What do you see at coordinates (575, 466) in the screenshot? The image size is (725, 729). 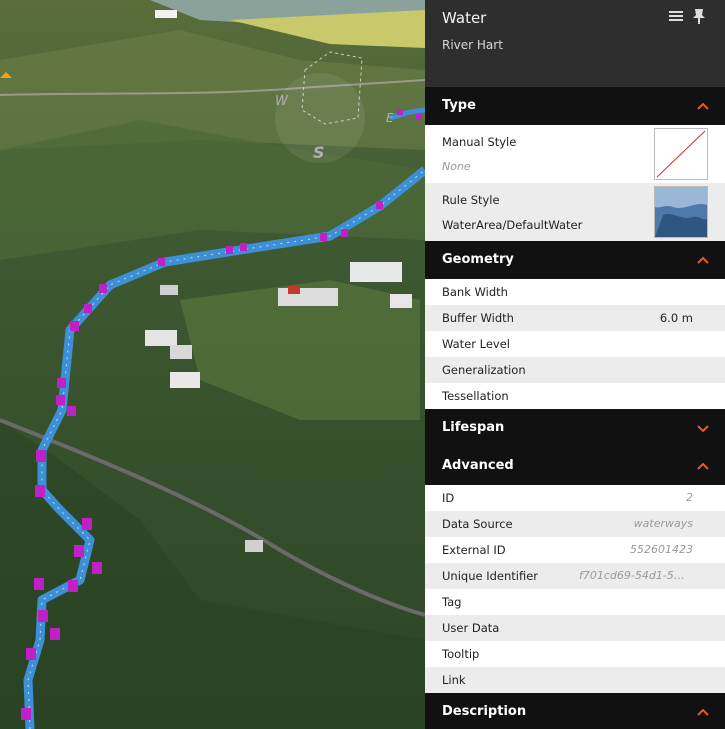 I see `section-advanced-header: Advanced` at bounding box center [575, 466].